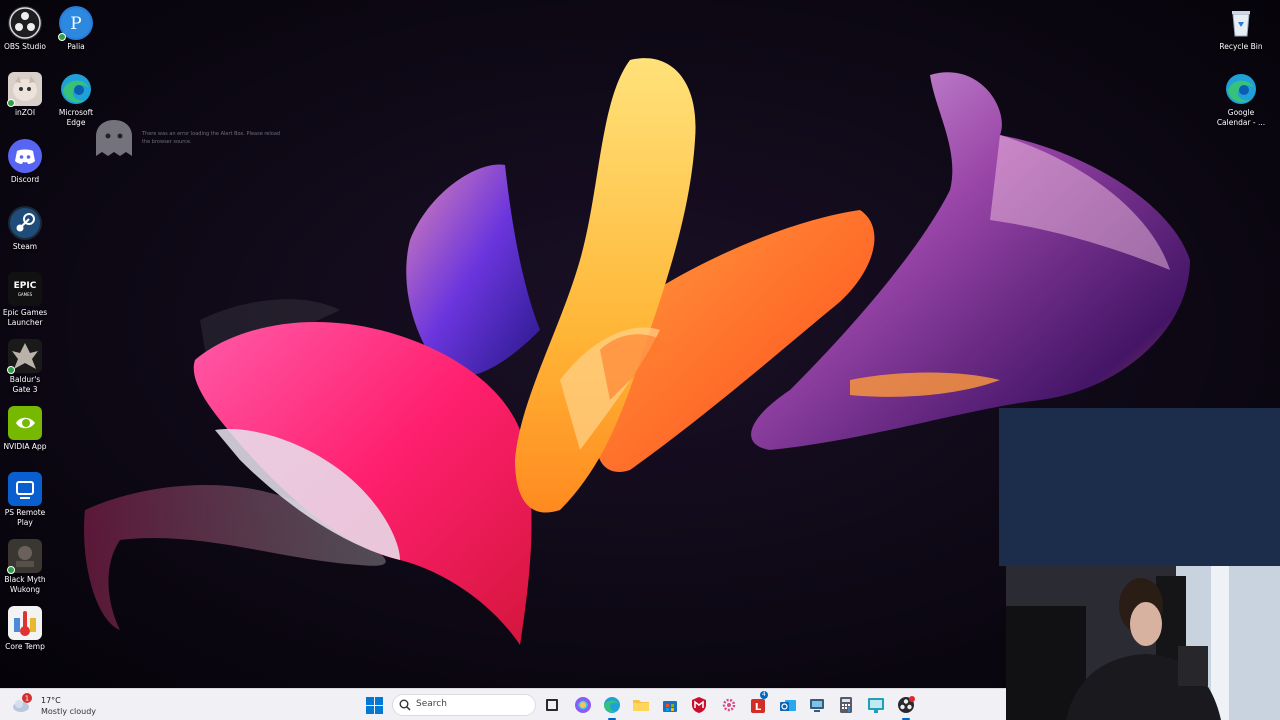 The image size is (1280, 720). I want to click on desktop-icon-steam: Steam, so click(25, 229).